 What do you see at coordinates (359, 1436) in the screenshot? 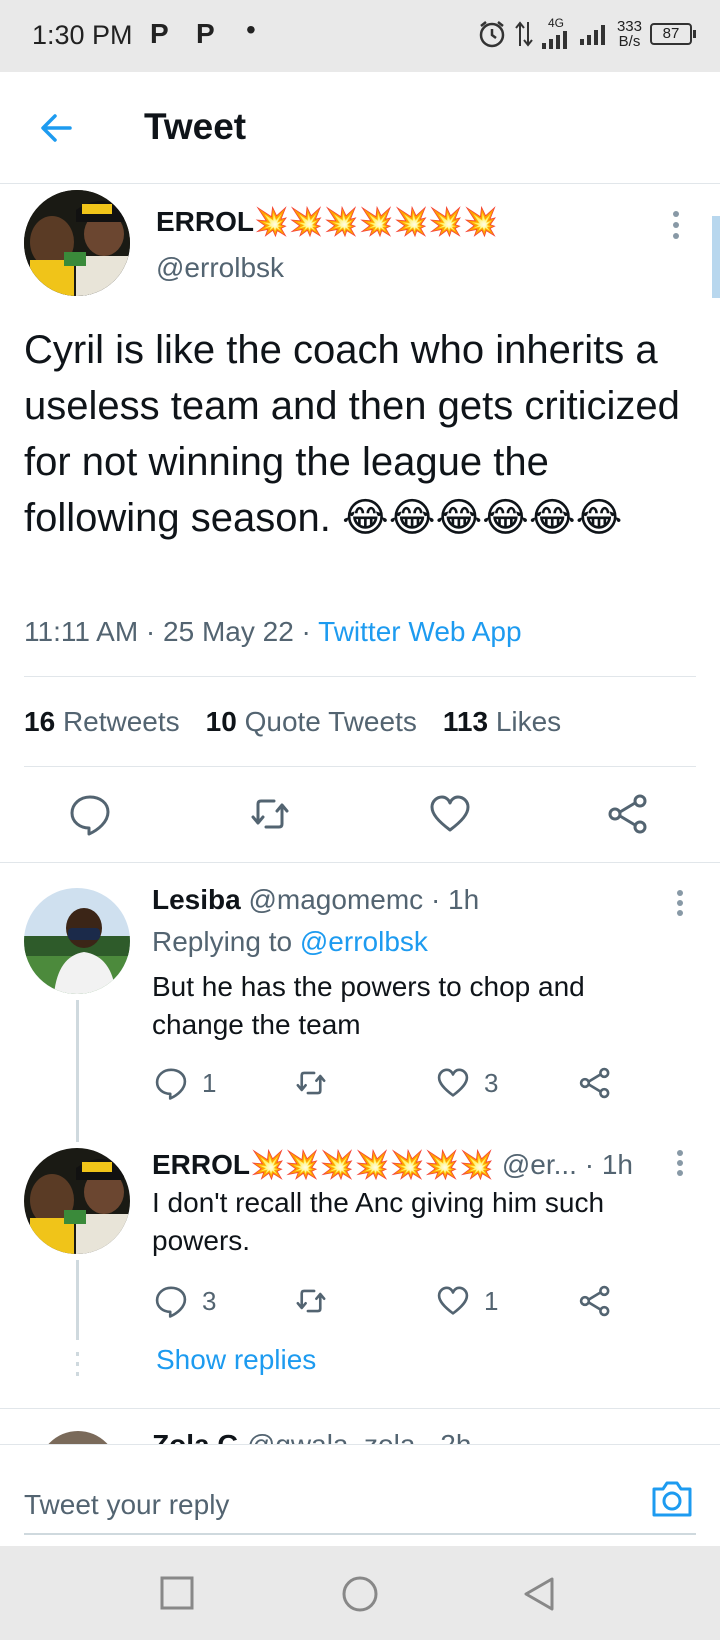
I see `reply-handle-time: @gwala_zola · 2h` at bounding box center [359, 1436].